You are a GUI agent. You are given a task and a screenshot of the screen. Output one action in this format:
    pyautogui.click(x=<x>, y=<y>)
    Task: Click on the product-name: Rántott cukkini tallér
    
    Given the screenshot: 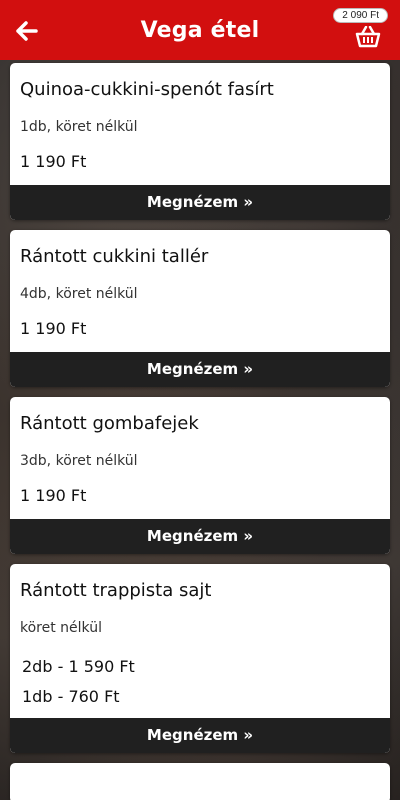 What is the action you would take?
    pyautogui.click(x=114, y=256)
    